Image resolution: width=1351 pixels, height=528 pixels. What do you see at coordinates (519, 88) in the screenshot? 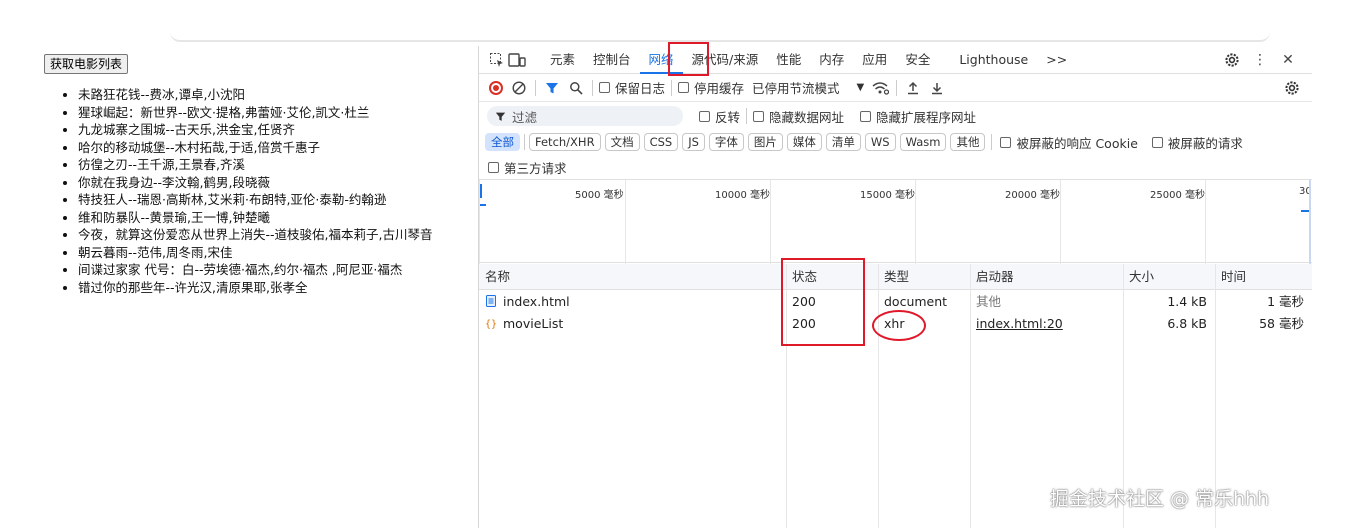
I see `clear-icon` at bounding box center [519, 88].